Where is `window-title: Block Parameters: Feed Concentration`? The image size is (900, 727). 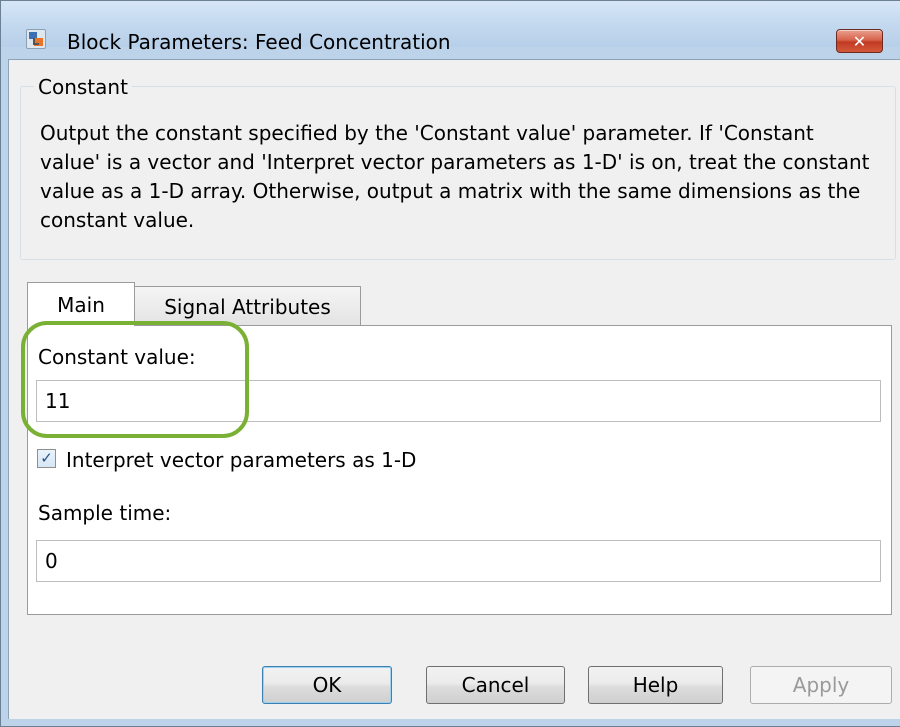
window-title: Block Parameters: Feed Concentration is located at coordinates (259, 42).